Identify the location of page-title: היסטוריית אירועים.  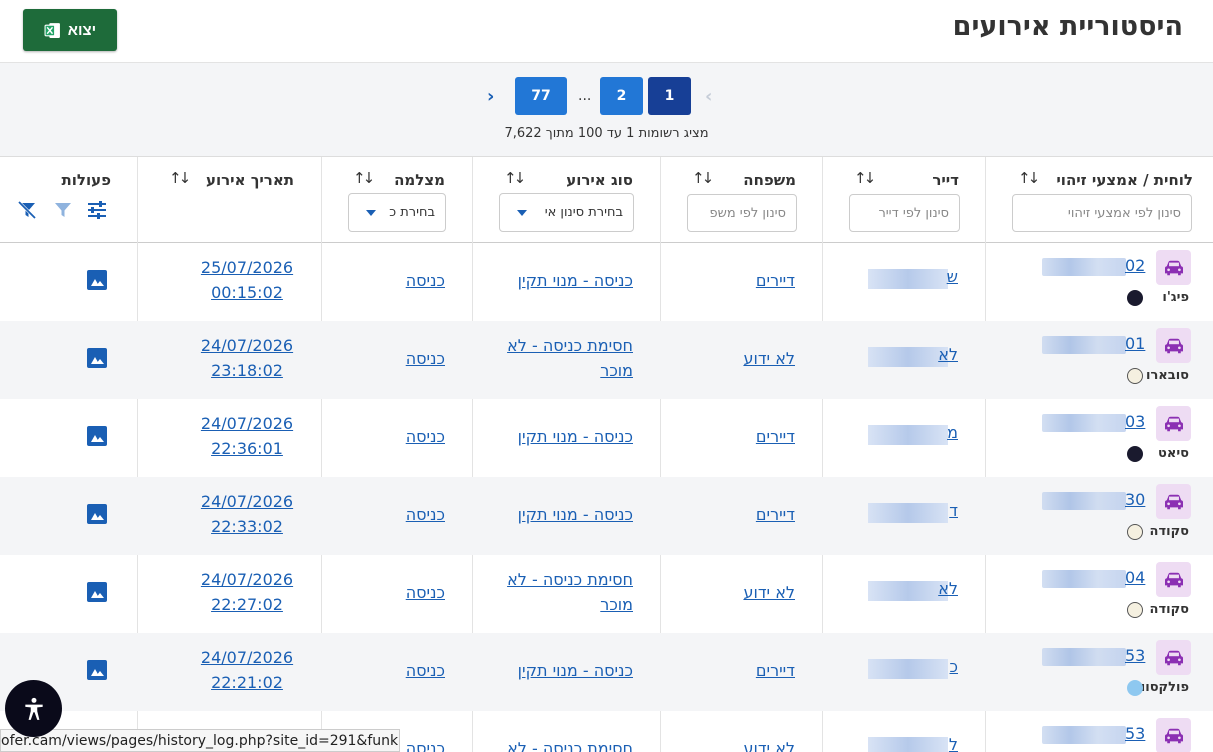
(1067, 26).